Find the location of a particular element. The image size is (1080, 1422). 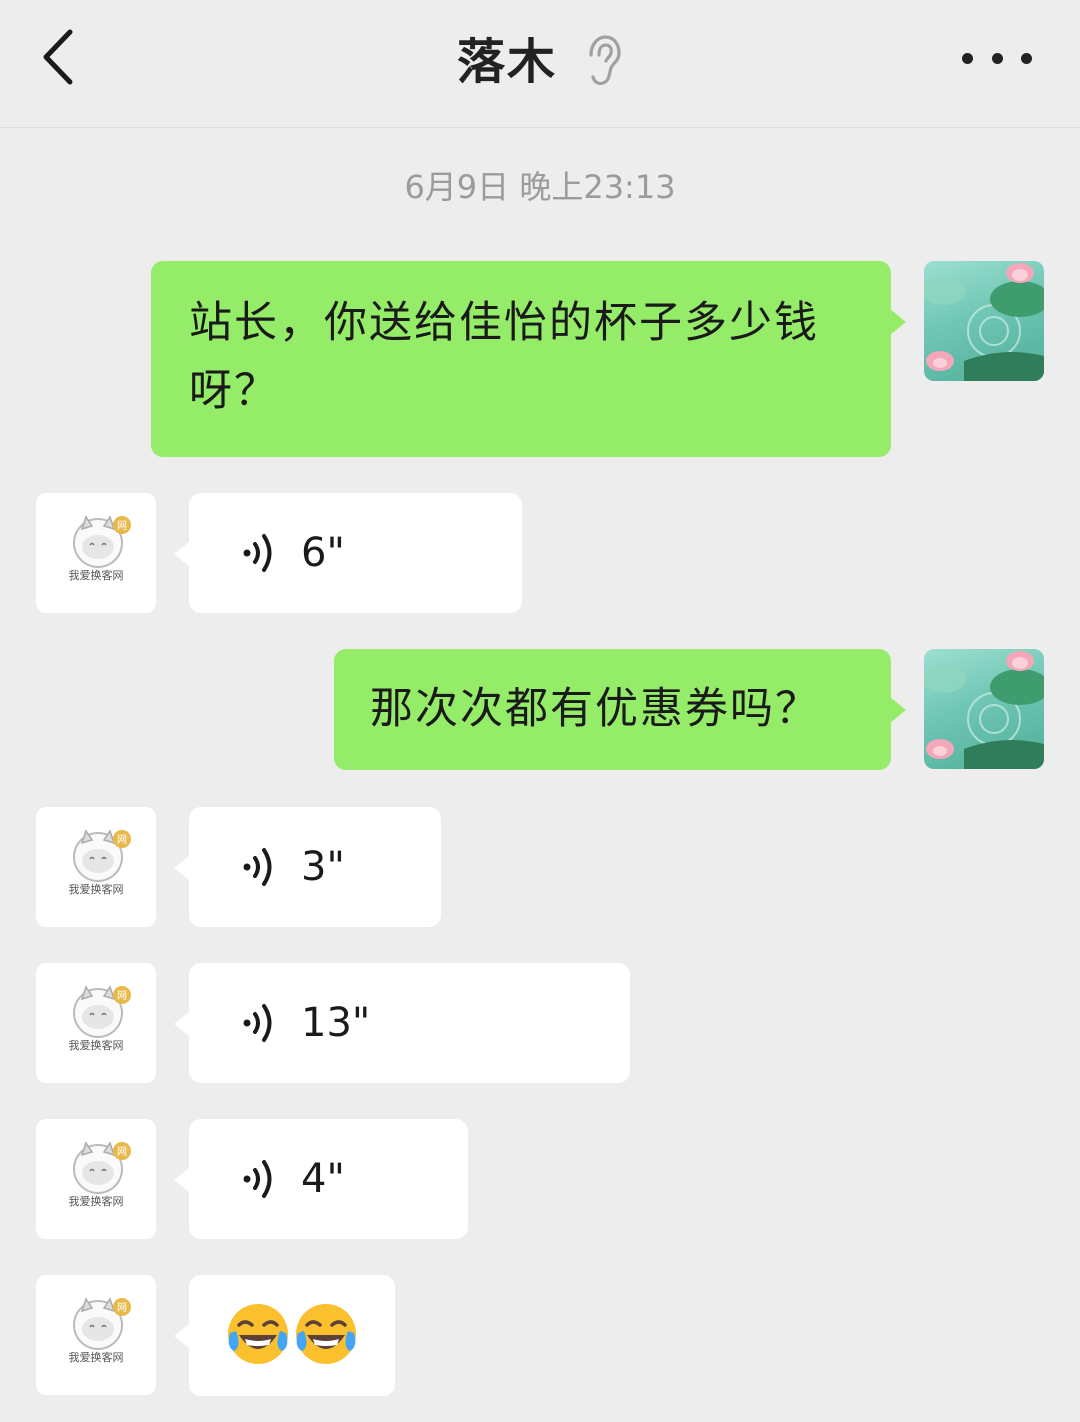

emoji-content is located at coordinates (293, 1334).